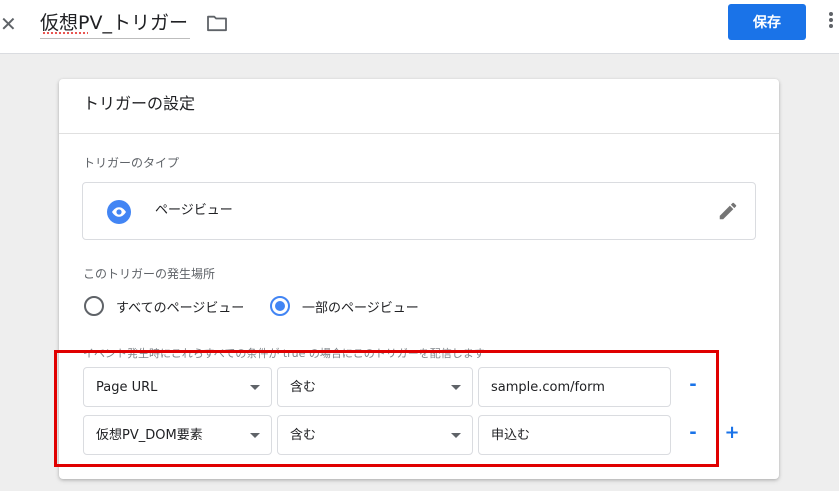 This screenshot has width=839, height=491. Describe the element at coordinates (728, 211) in the screenshot. I see `pencil-icon` at that location.